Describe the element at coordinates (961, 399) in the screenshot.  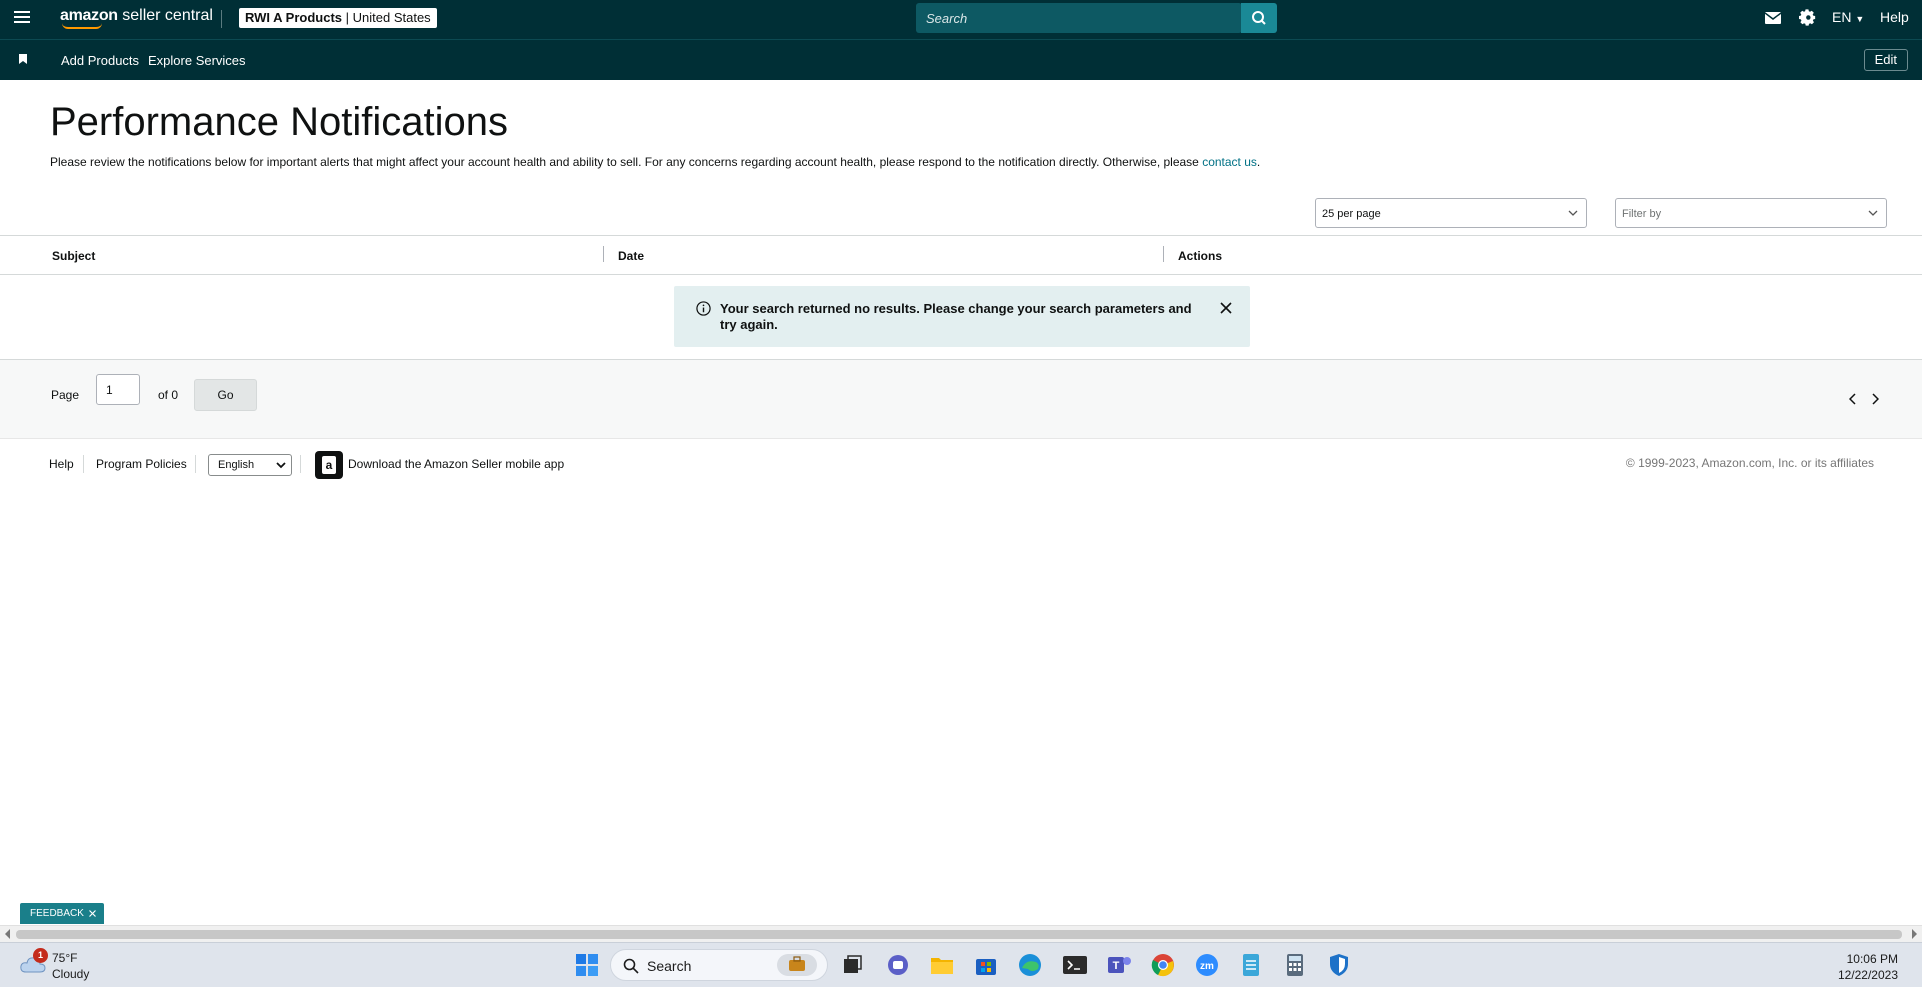
I see `pagination-bar: Page of 0 Go` at that location.